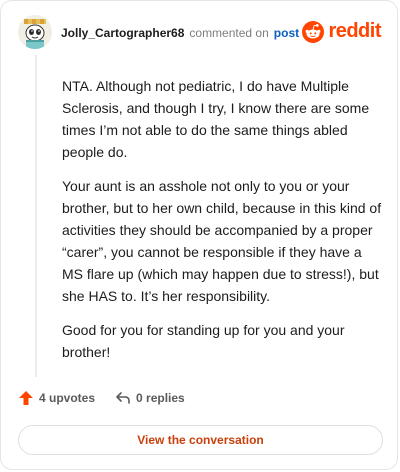 This screenshot has height=472, width=400. I want to click on action-text: commented on, so click(229, 33).